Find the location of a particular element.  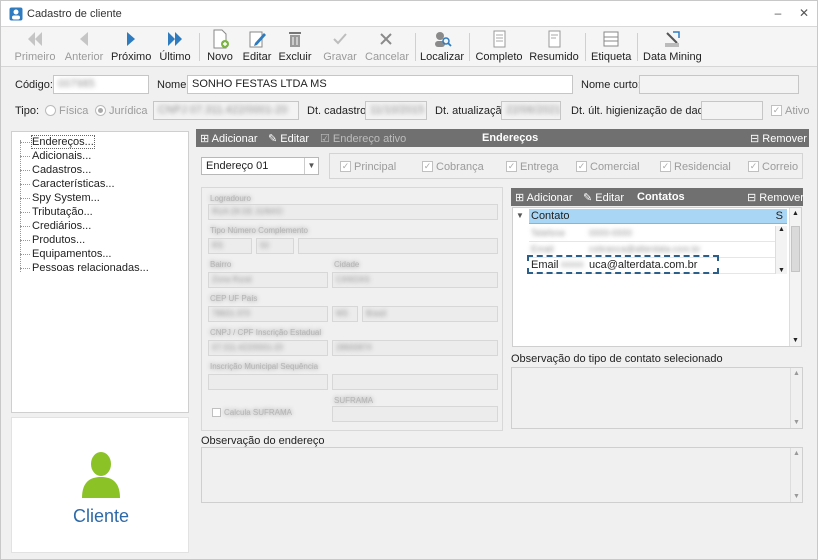

data-mining-label: Data Mining is located at coordinates (672, 57).